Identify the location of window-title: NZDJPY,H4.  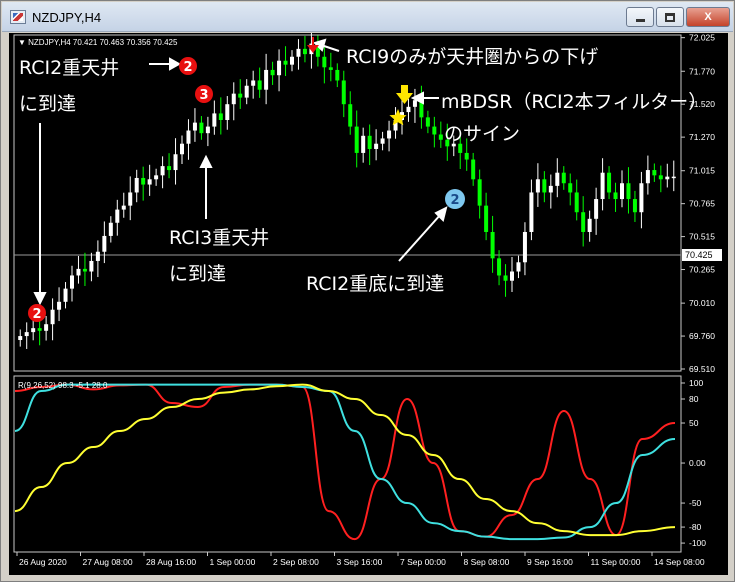
(67, 17).